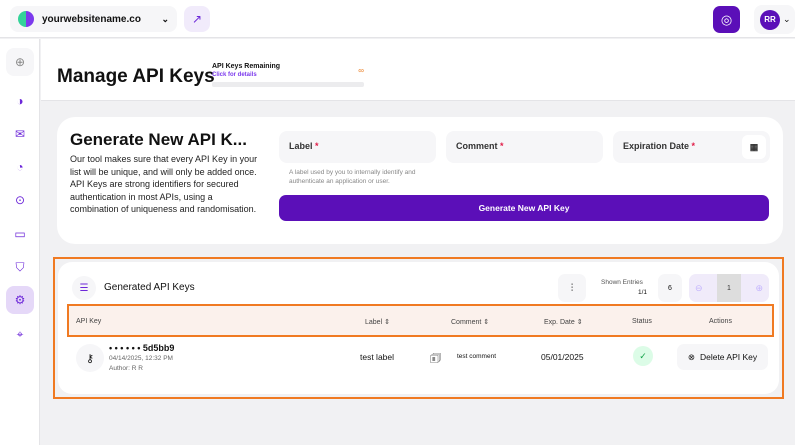  I want to click on current-page: 1, so click(729, 288).